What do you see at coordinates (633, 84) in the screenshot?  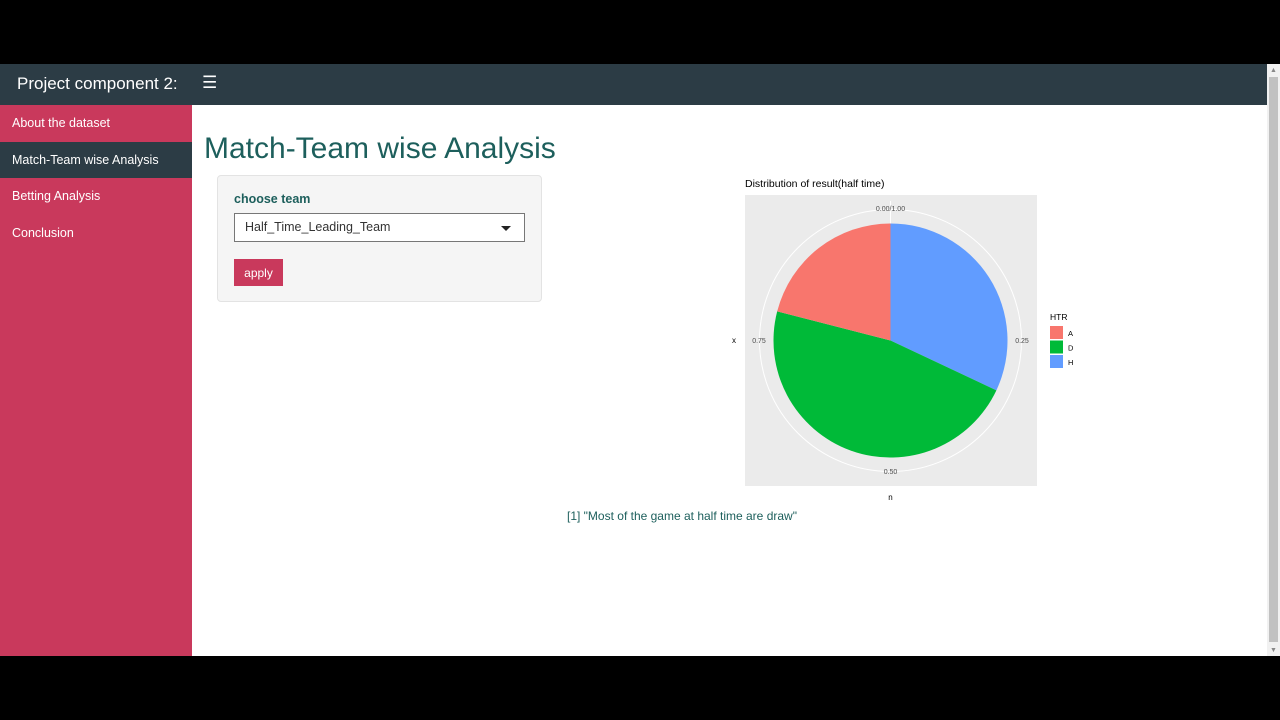 I see `top-header: Project component 2: ☰` at bounding box center [633, 84].